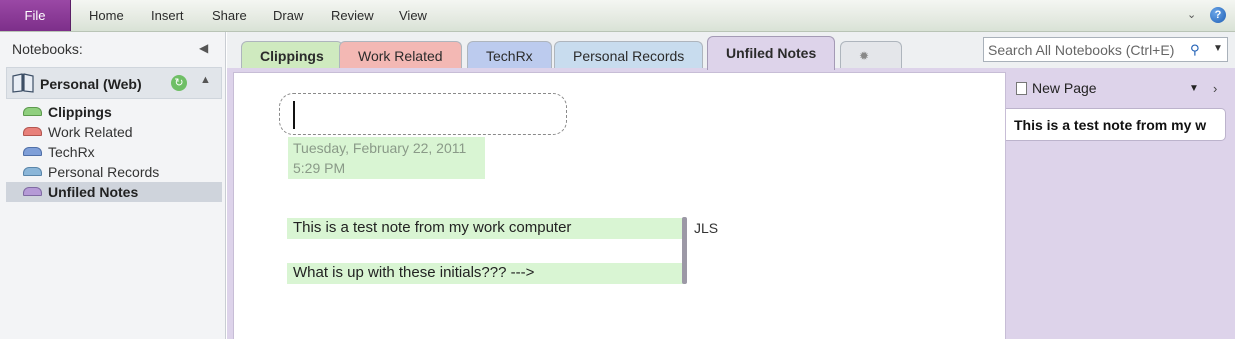 This screenshot has width=1235, height=339. Describe the element at coordinates (90, 132) in the screenshot. I see `section-label: Work Related` at that location.